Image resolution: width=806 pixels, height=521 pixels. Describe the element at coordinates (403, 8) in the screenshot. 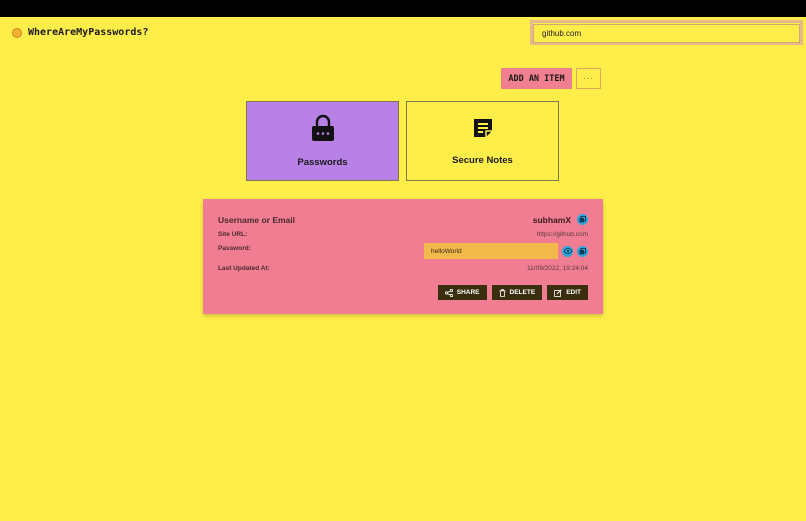

I see `top-bar` at that location.